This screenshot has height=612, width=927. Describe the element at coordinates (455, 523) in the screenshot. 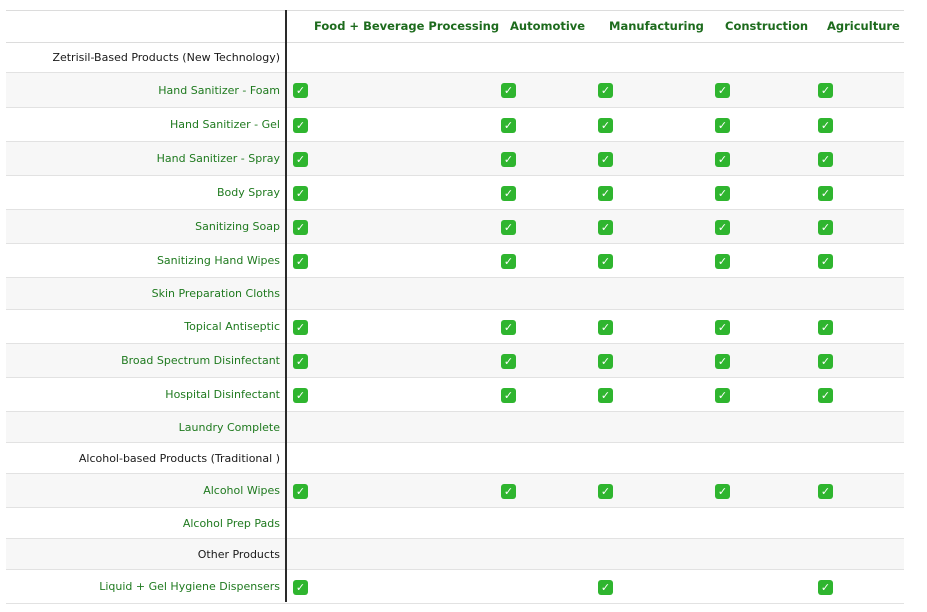

I see `table-row: Alcohol Prep Pads` at that location.